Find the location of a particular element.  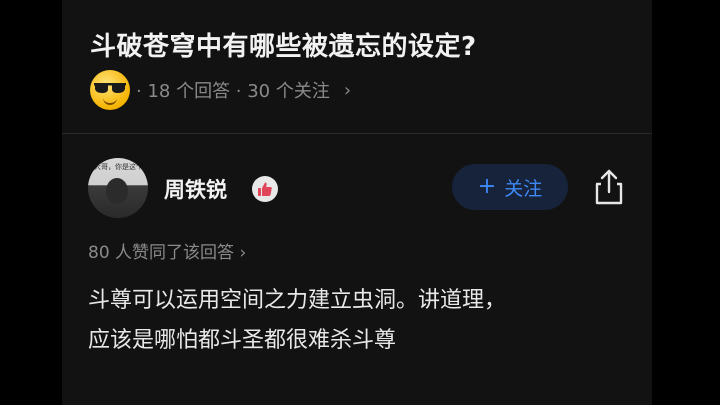

answer-line: 应该是哪怕都斗圣都很难杀斗尊 is located at coordinates (242, 340).